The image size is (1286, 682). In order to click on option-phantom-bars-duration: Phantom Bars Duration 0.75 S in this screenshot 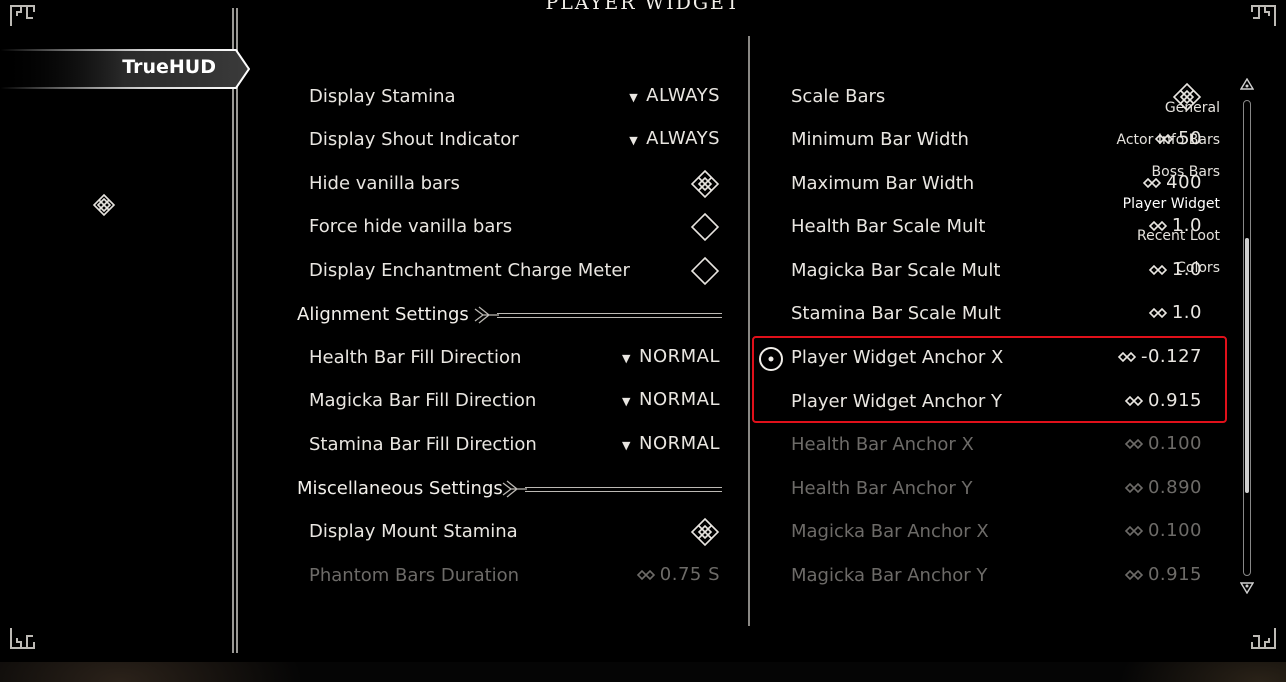, I will do `click(514, 577)`.